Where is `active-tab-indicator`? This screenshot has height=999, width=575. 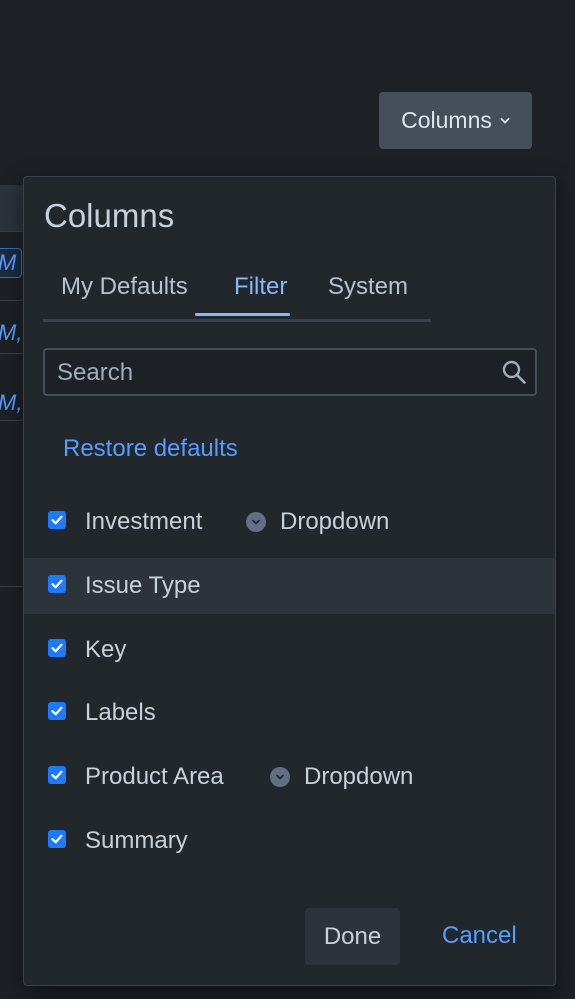 active-tab-indicator is located at coordinates (242, 314).